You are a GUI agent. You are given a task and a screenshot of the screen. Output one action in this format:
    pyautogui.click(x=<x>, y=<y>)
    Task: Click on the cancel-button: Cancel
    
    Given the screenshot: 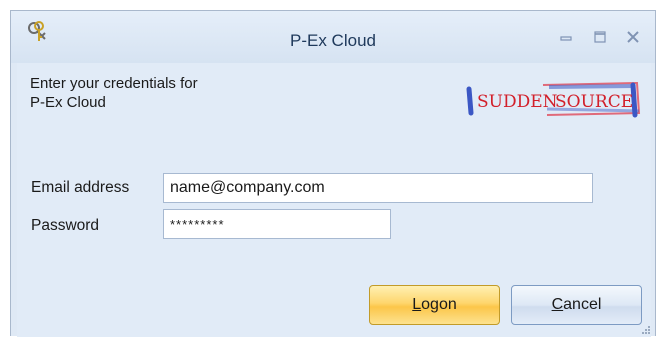 What is the action you would take?
    pyautogui.click(x=576, y=305)
    